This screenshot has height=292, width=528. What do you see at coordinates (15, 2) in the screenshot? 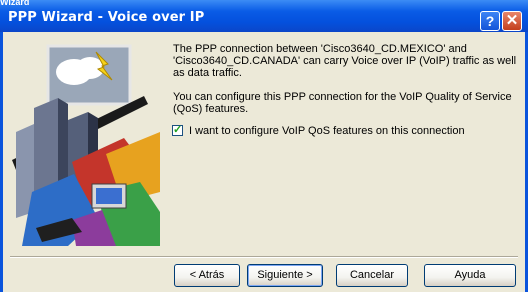
I see `title-strip-text: Wizard` at bounding box center [15, 2].